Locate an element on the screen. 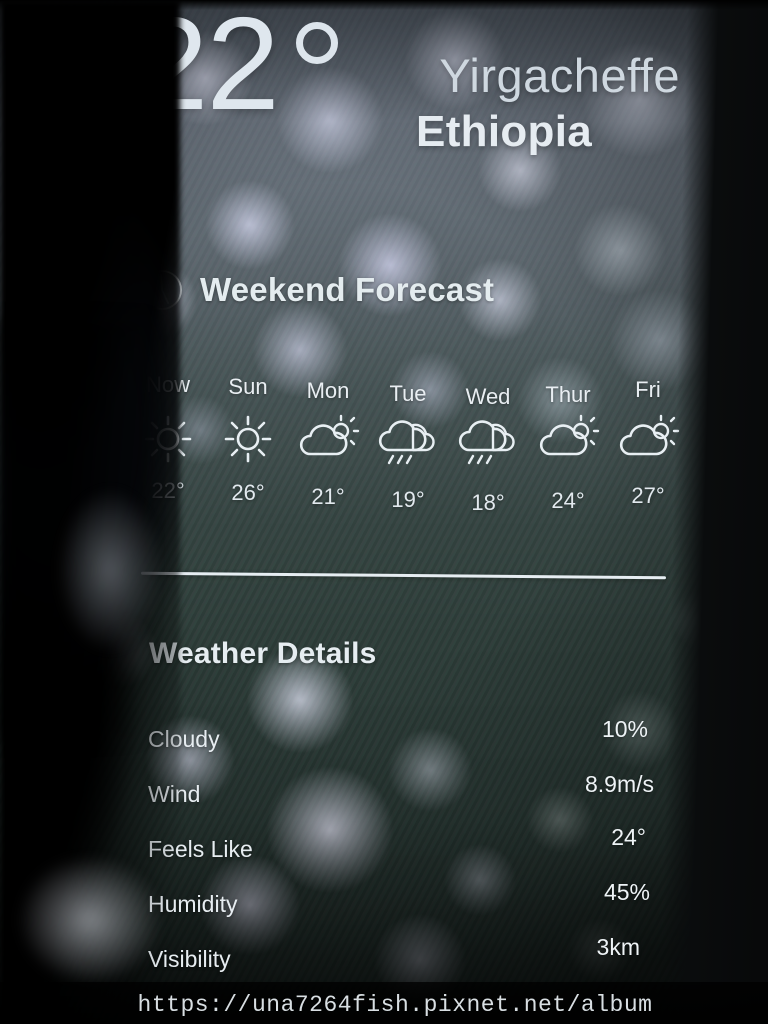 The width and height of the screenshot is (768, 1024). detail-value: 24° is located at coordinates (628, 837).